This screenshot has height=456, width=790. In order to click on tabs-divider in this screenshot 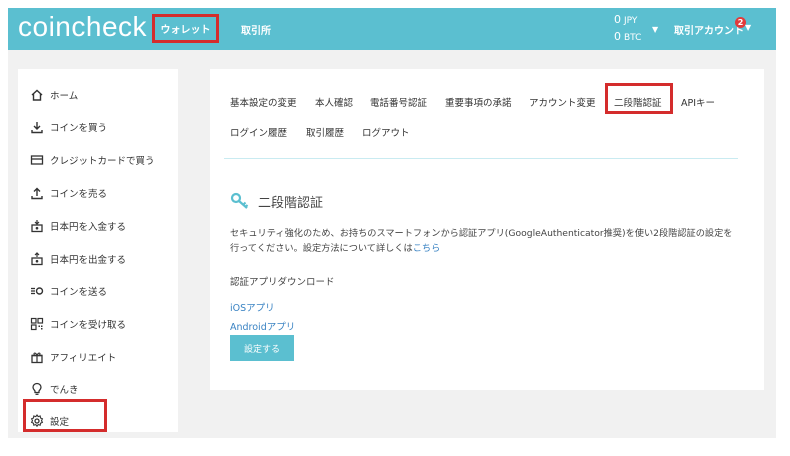, I will do `click(481, 158)`.